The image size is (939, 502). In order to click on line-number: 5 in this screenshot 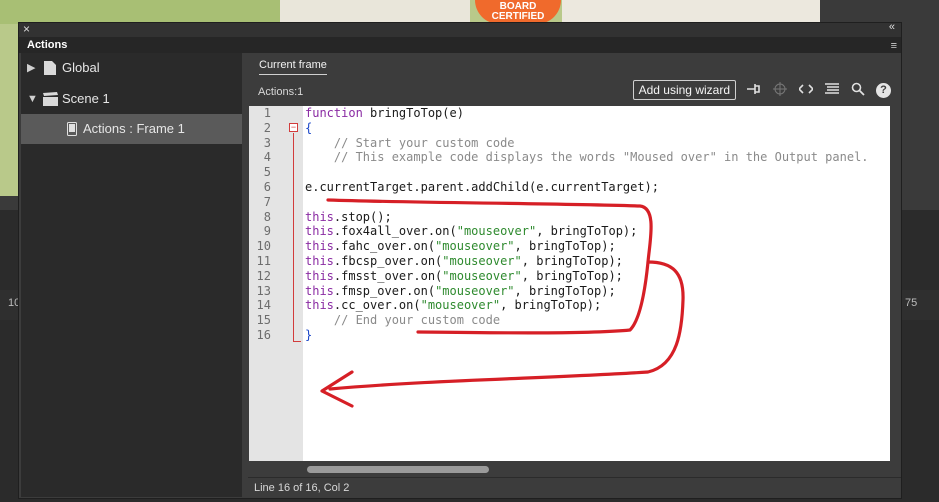, I will do `click(267, 172)`.